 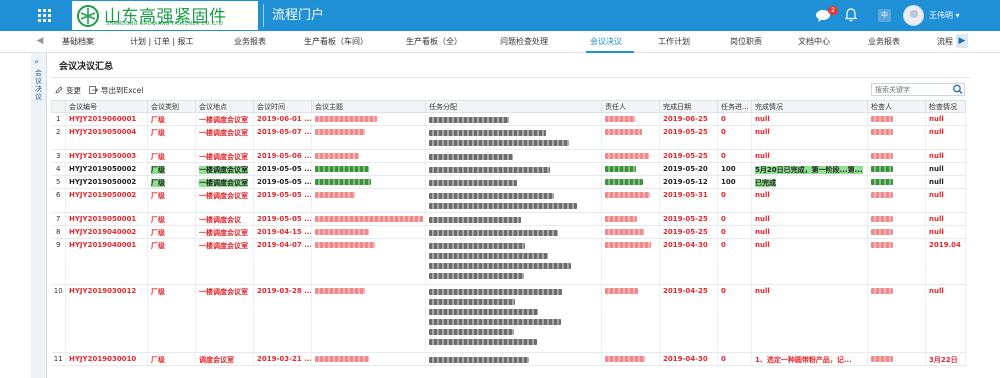 What do you see at coordinates (368, 106) in the screenshot?
I see `col-header-topic: 会议主题` at bounding box center [368, 106].